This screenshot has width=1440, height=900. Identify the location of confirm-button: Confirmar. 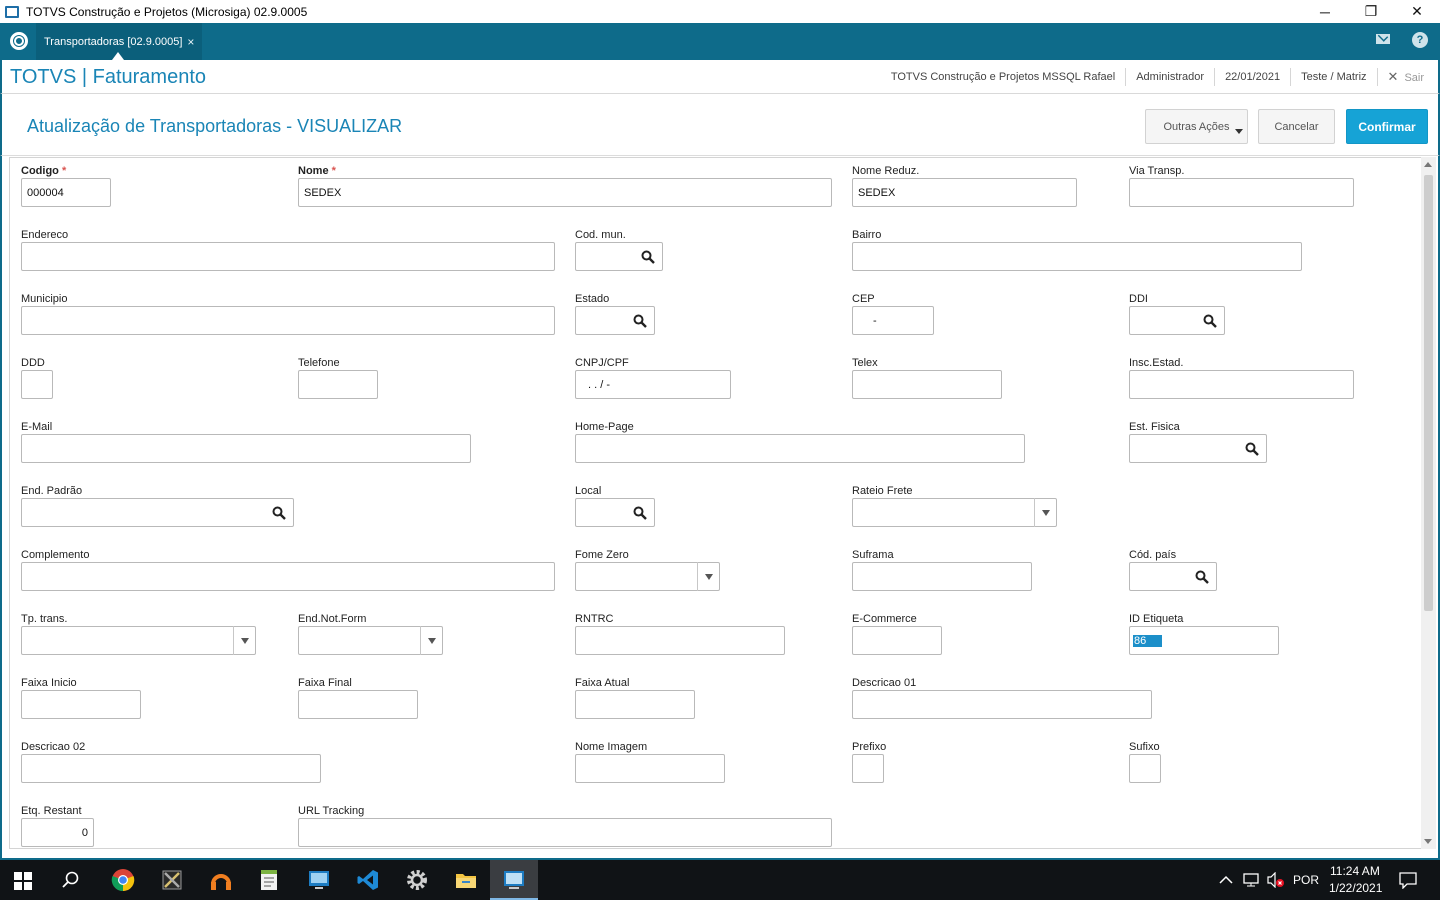
(1387, 126).